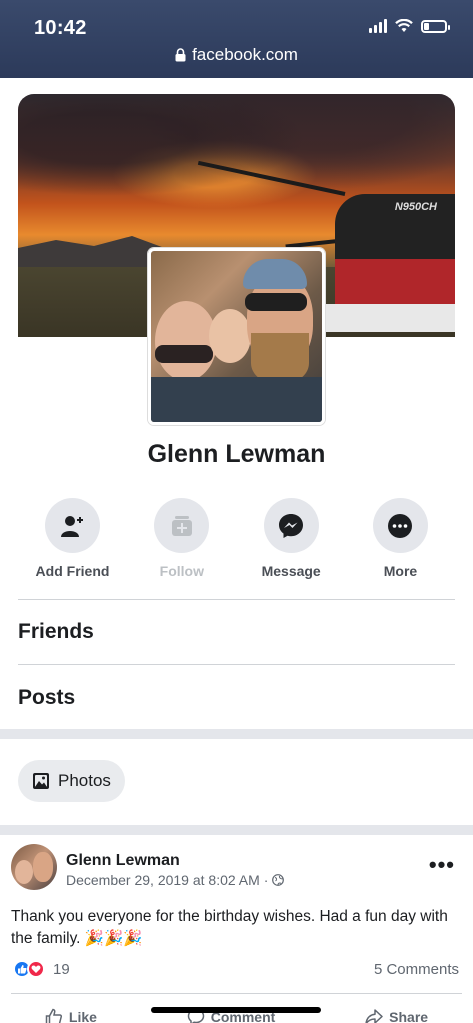 The width and height of the screenshot is (473, 1023). Describe the element at coordinates (71, 526) in the screenshot. I see `add-friend-icon` at that location.